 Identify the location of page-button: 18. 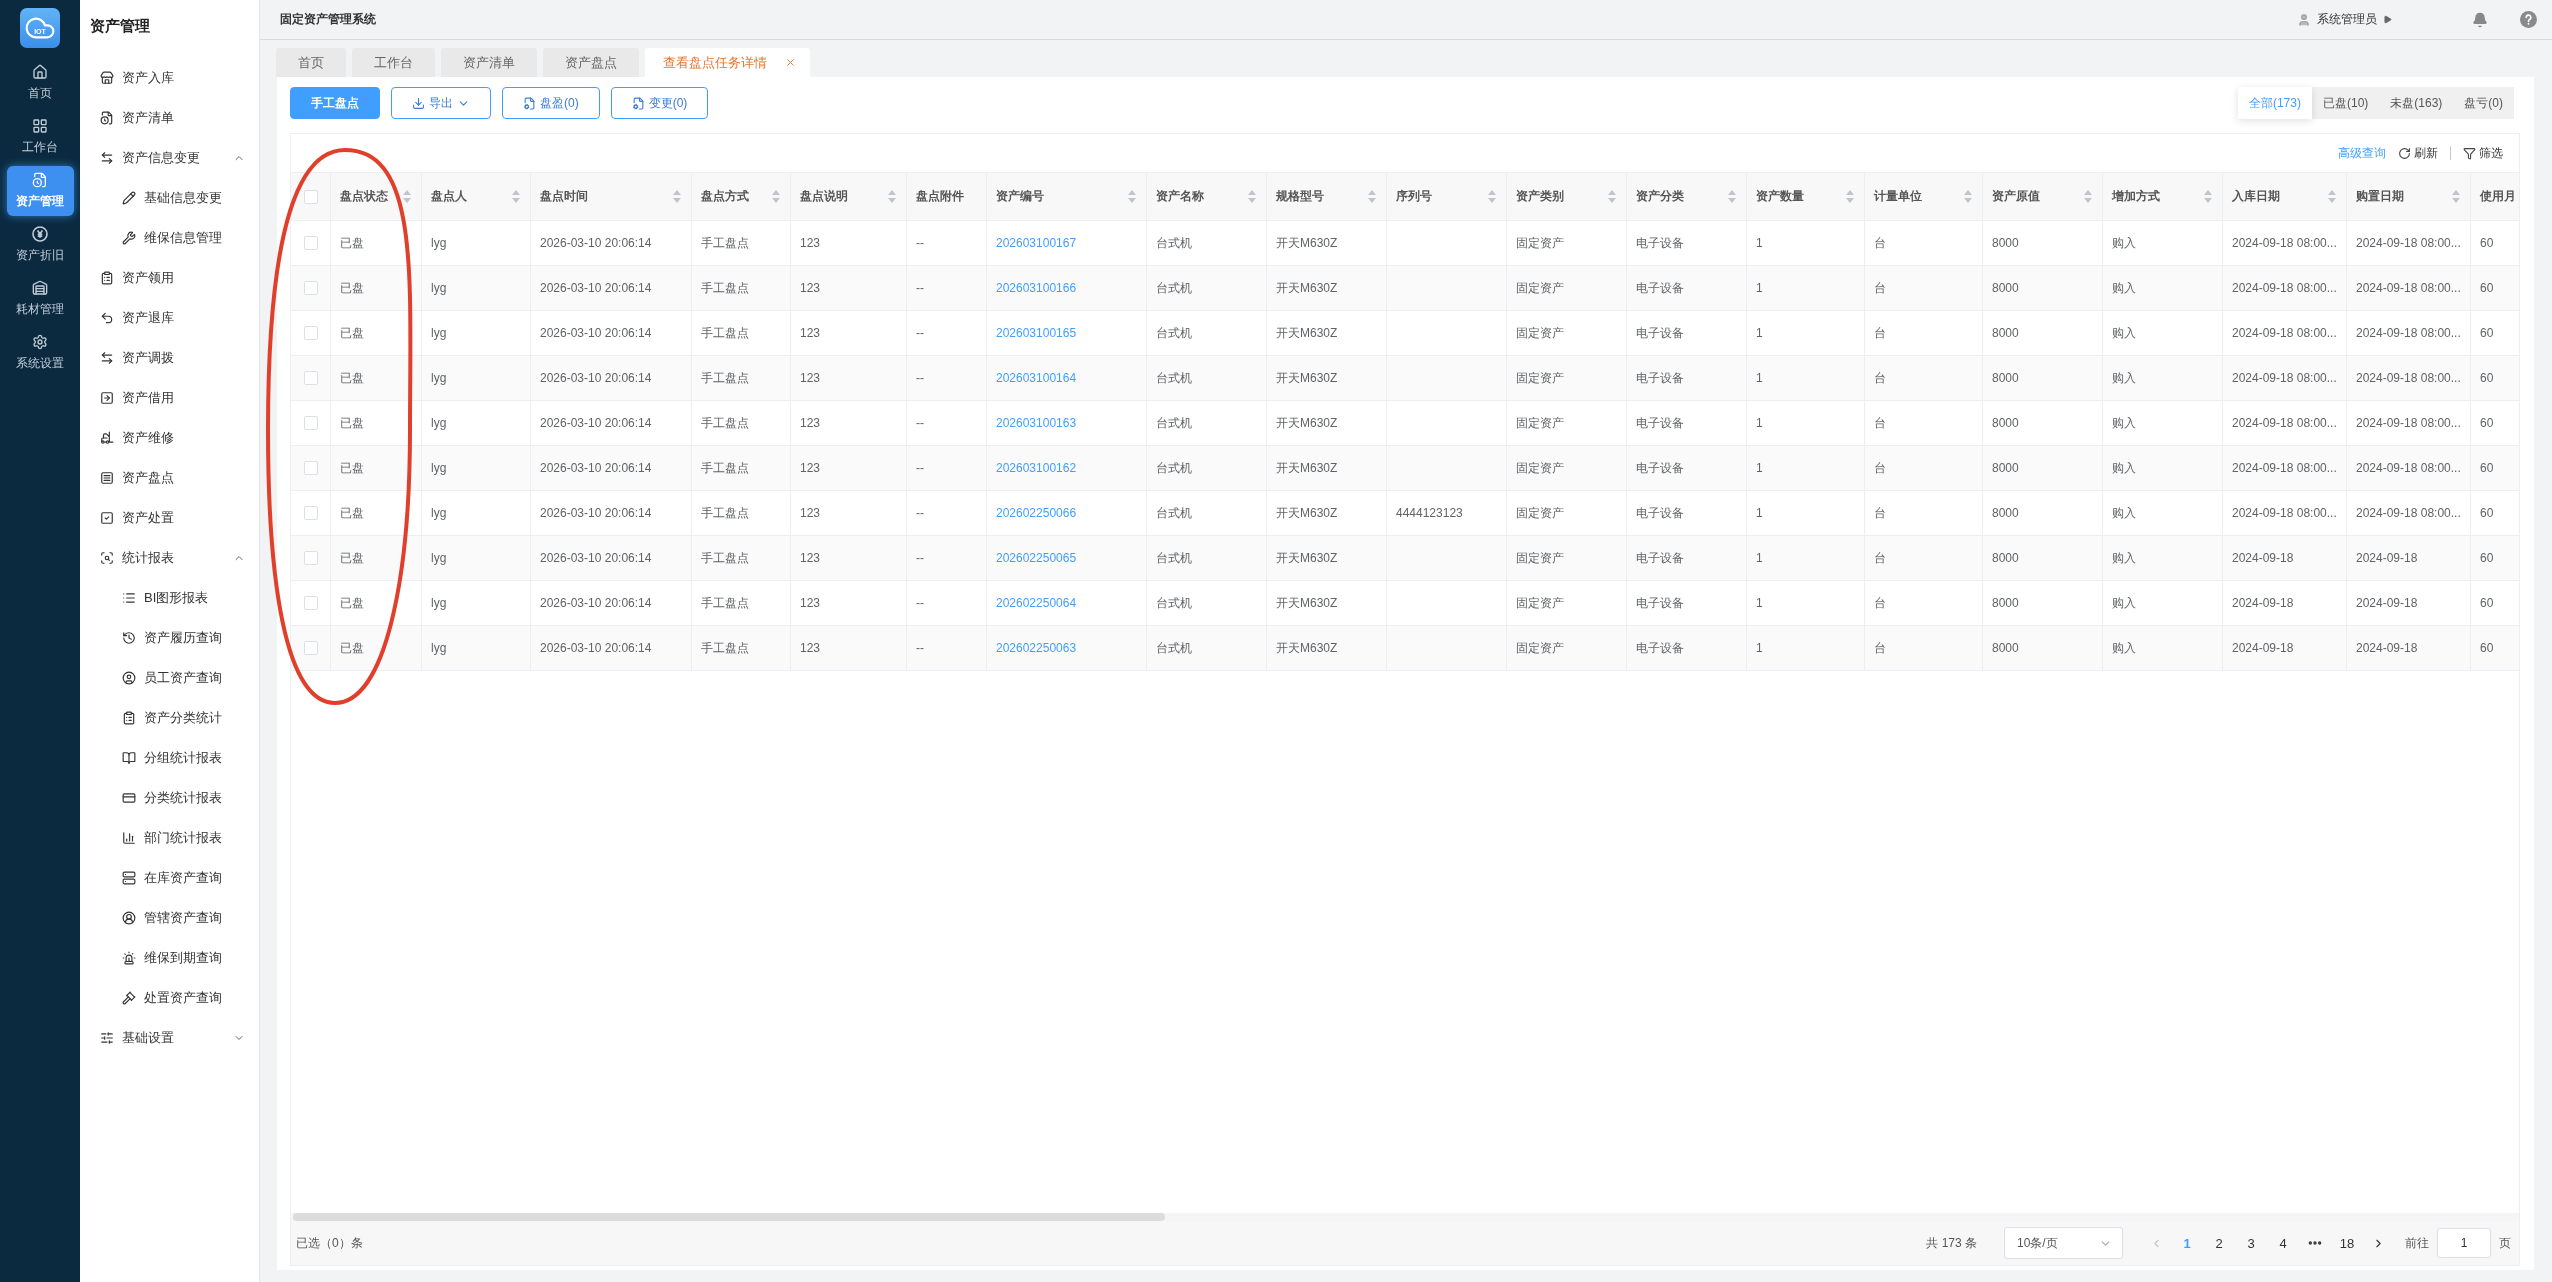
(2347, 1243).